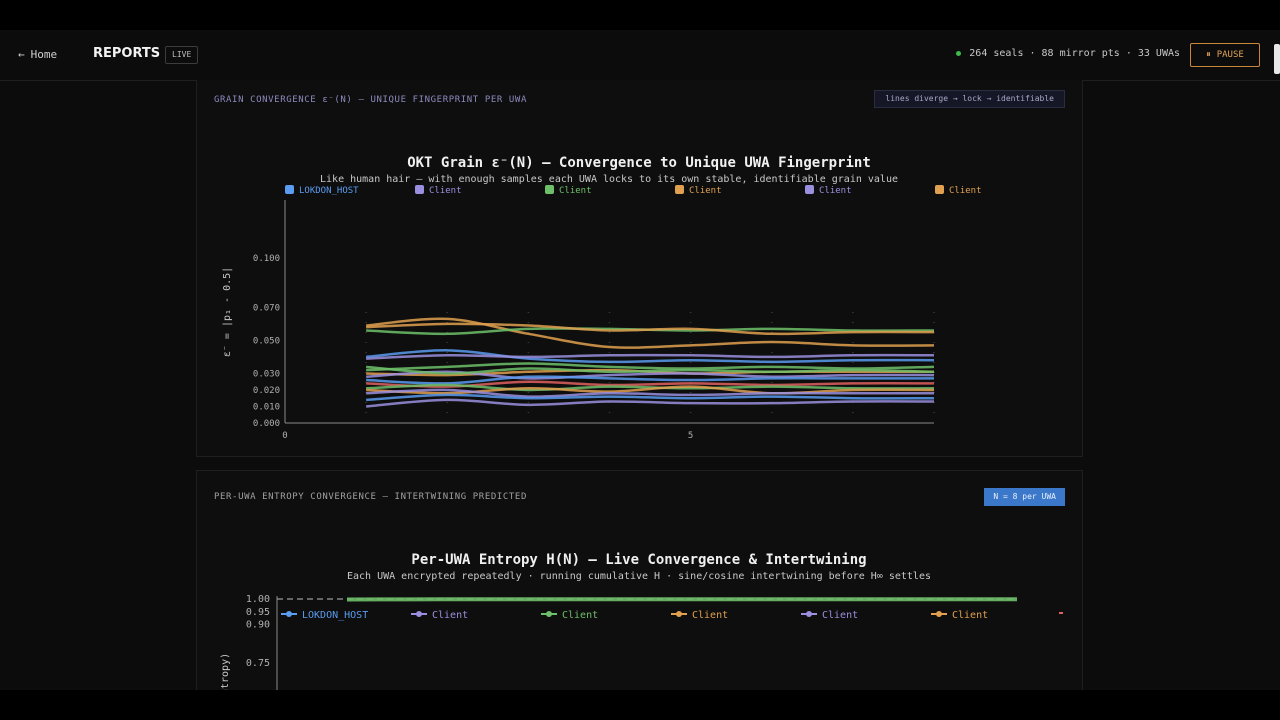 Image resolution: width=1280 pixels, height=720 pixels. Describe the element at coordinates (258, 599) in the screenshot. I see `y-tick-label: 1.00` at that location.